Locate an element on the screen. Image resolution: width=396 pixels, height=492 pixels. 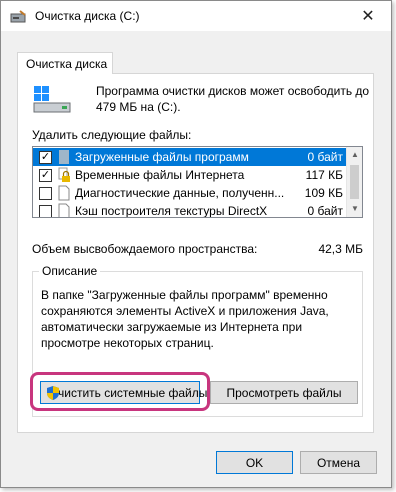
ok-button: OK is located at coordinates (254, 462).